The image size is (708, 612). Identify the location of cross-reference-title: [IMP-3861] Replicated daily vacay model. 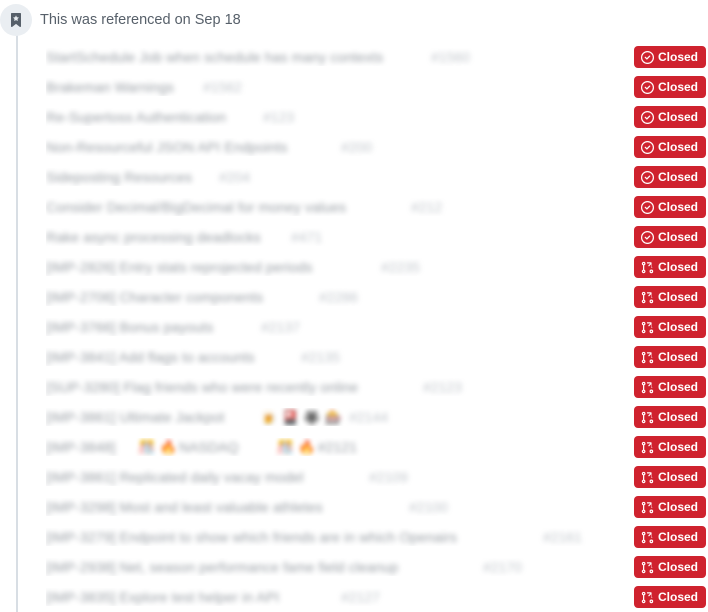
(175, 477).